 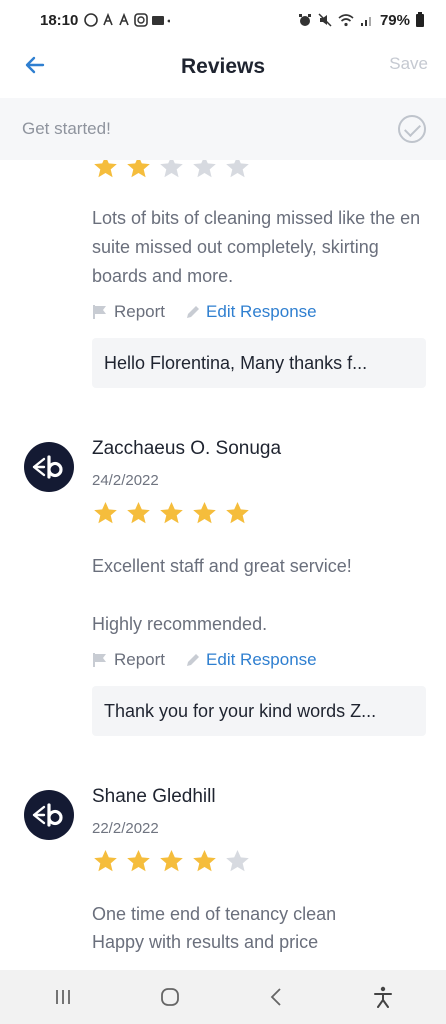 What do you see at coordinates (59, 20) in the screenshot?
I see `status-time: 18:10` at bounding box center [59, 20].